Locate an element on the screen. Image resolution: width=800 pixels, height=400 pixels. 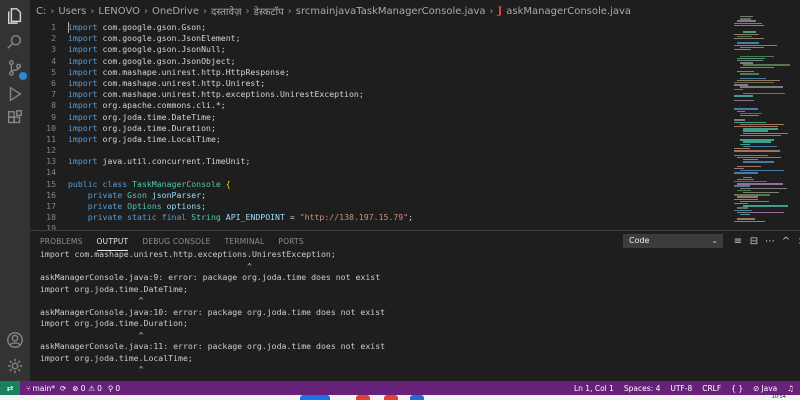
account-icon is located at coordinates (15, 340).